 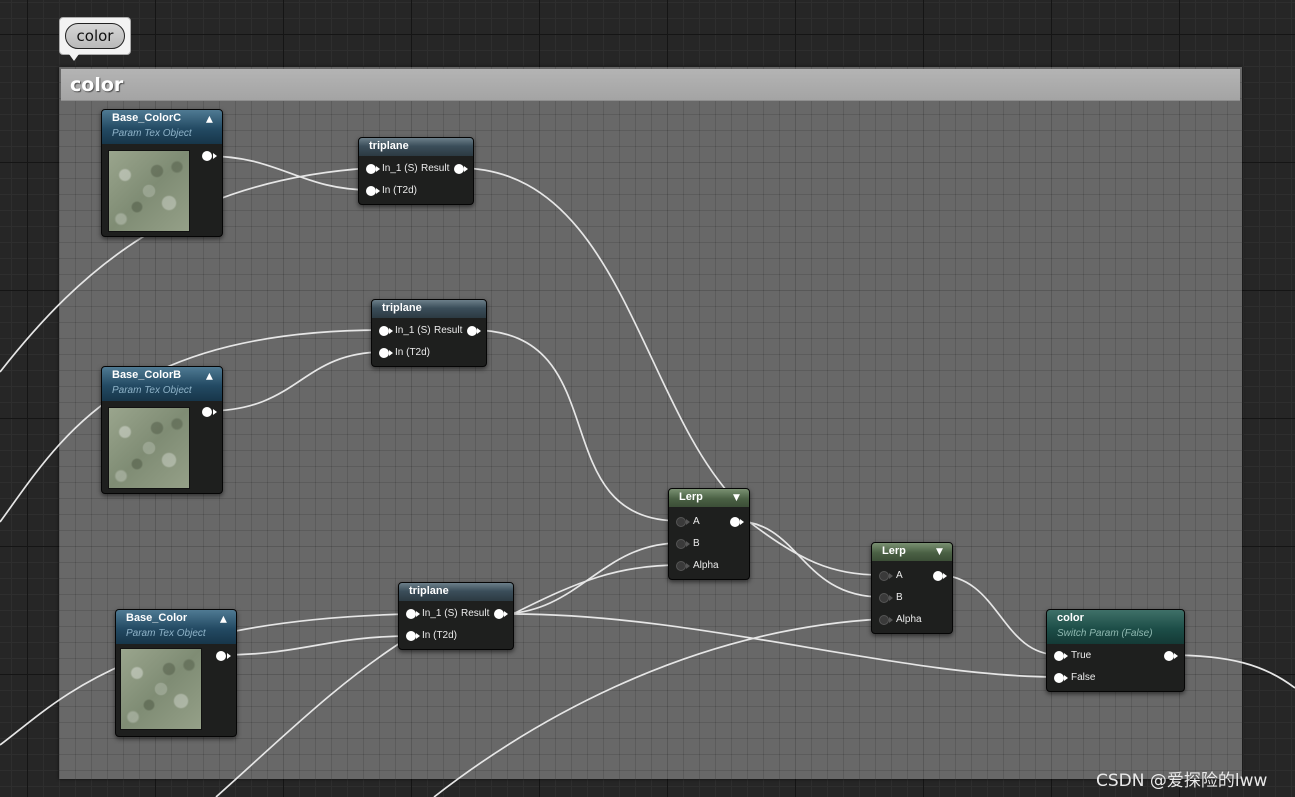 I want to click on node-base-color: Base_Color Param Tex Object ▼, so click(x=176, y=673).